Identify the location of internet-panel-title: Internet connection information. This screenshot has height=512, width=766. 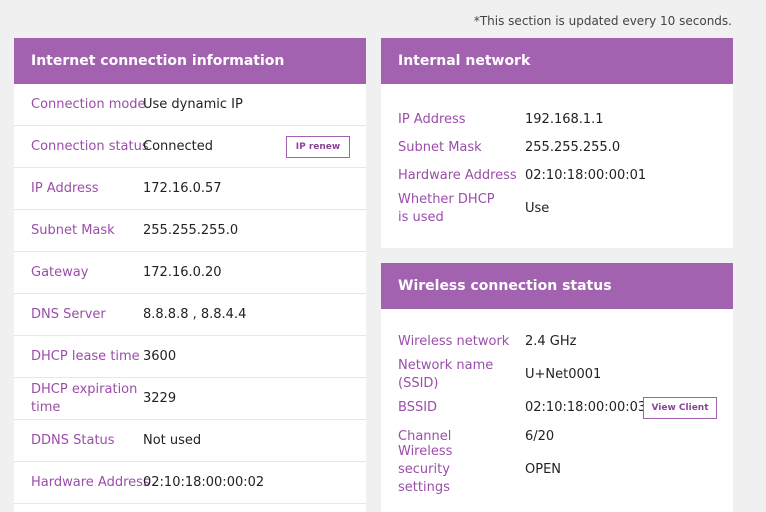
(190, 61).